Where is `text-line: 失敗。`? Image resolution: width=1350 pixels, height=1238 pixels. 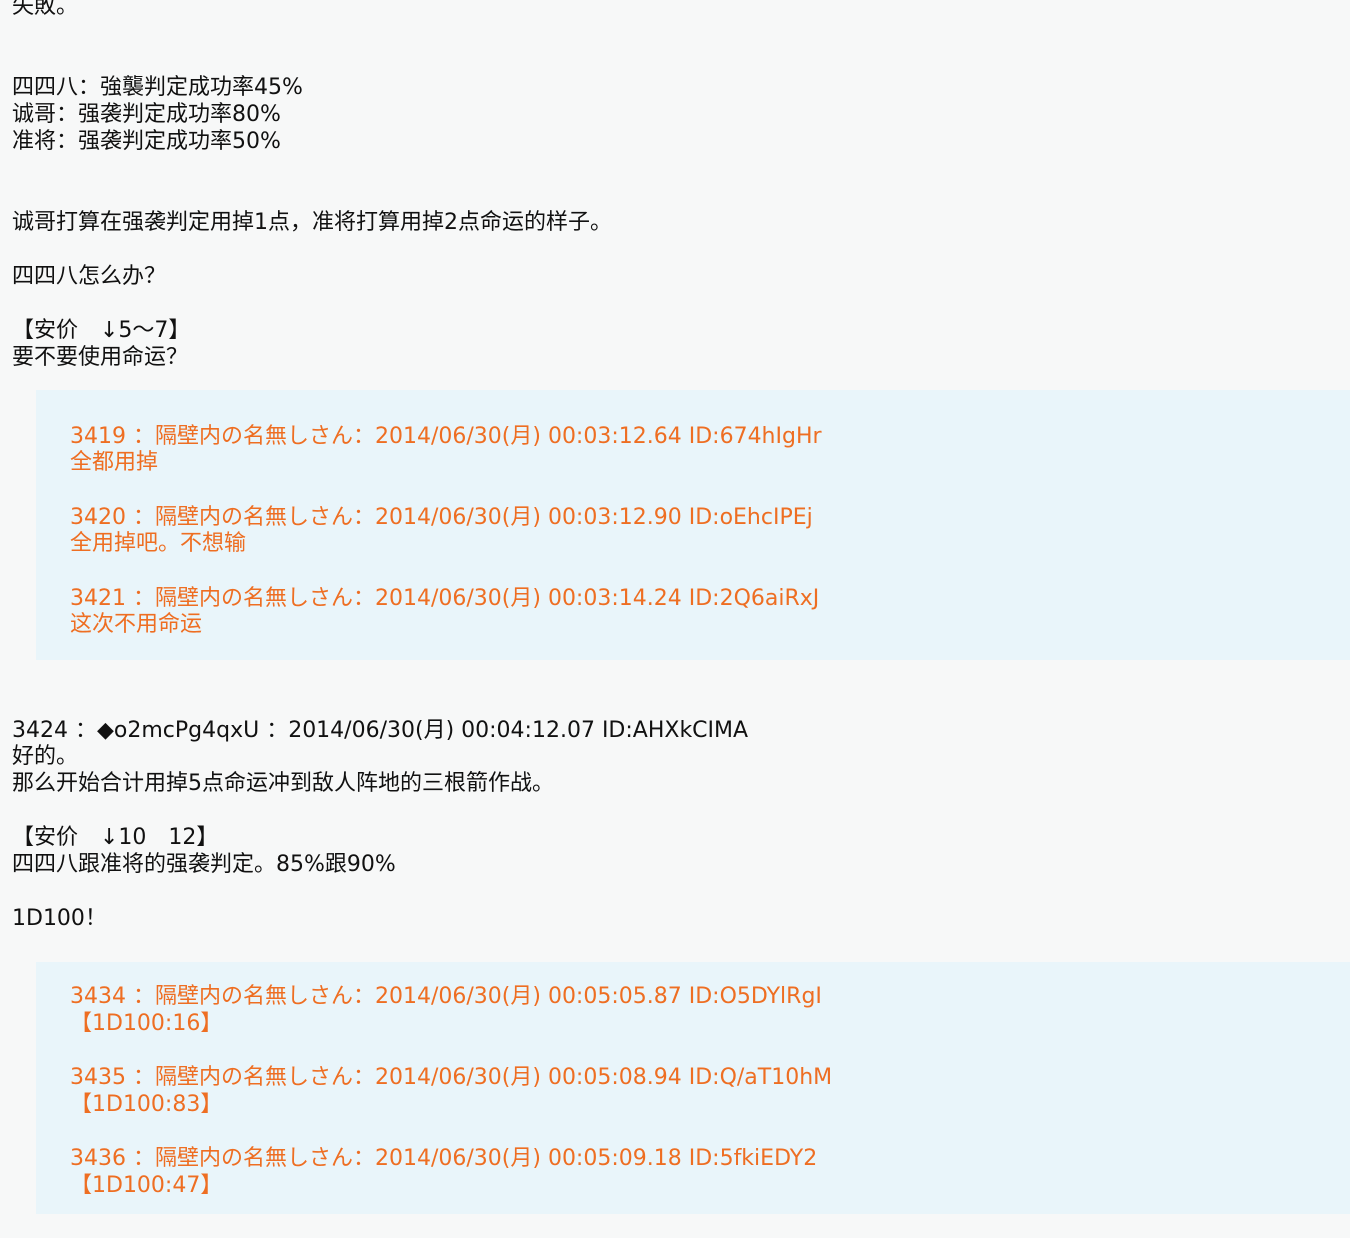 text-line: 失敗。 is located at coordinates (45, 9).